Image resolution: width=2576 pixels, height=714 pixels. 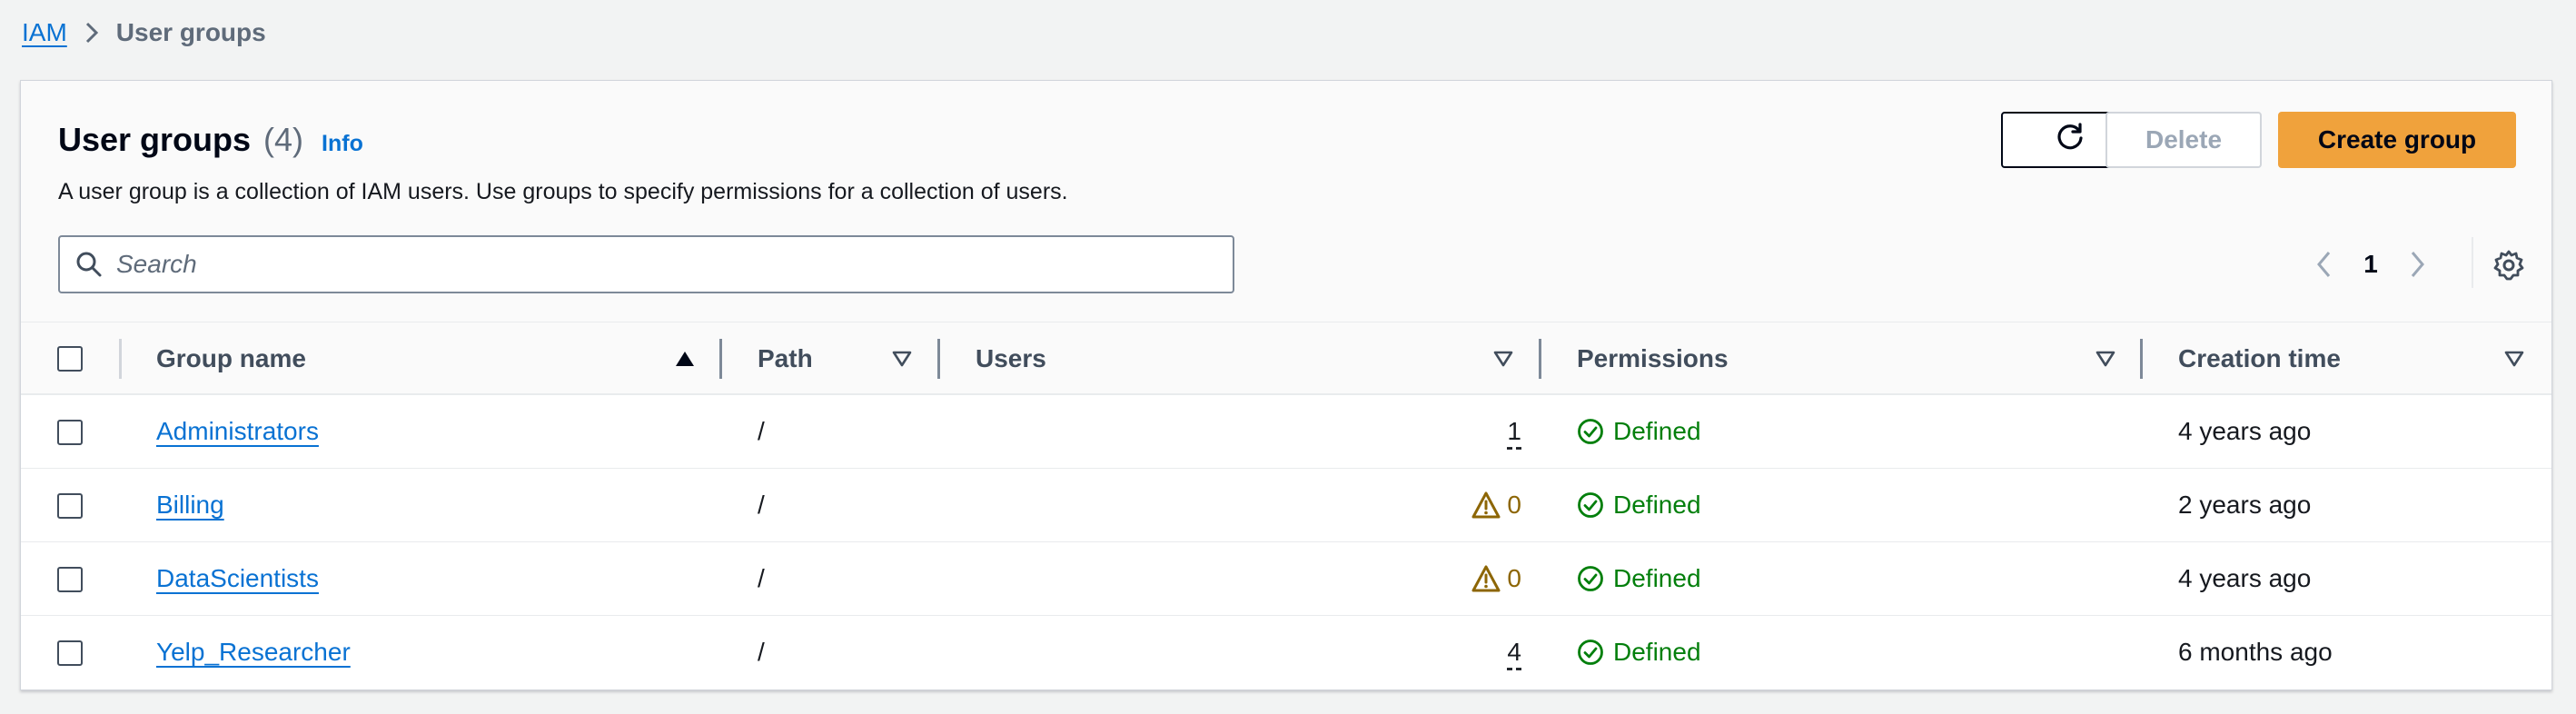 I want to click on current-page-number: 1, so click(x=2370, y=264).